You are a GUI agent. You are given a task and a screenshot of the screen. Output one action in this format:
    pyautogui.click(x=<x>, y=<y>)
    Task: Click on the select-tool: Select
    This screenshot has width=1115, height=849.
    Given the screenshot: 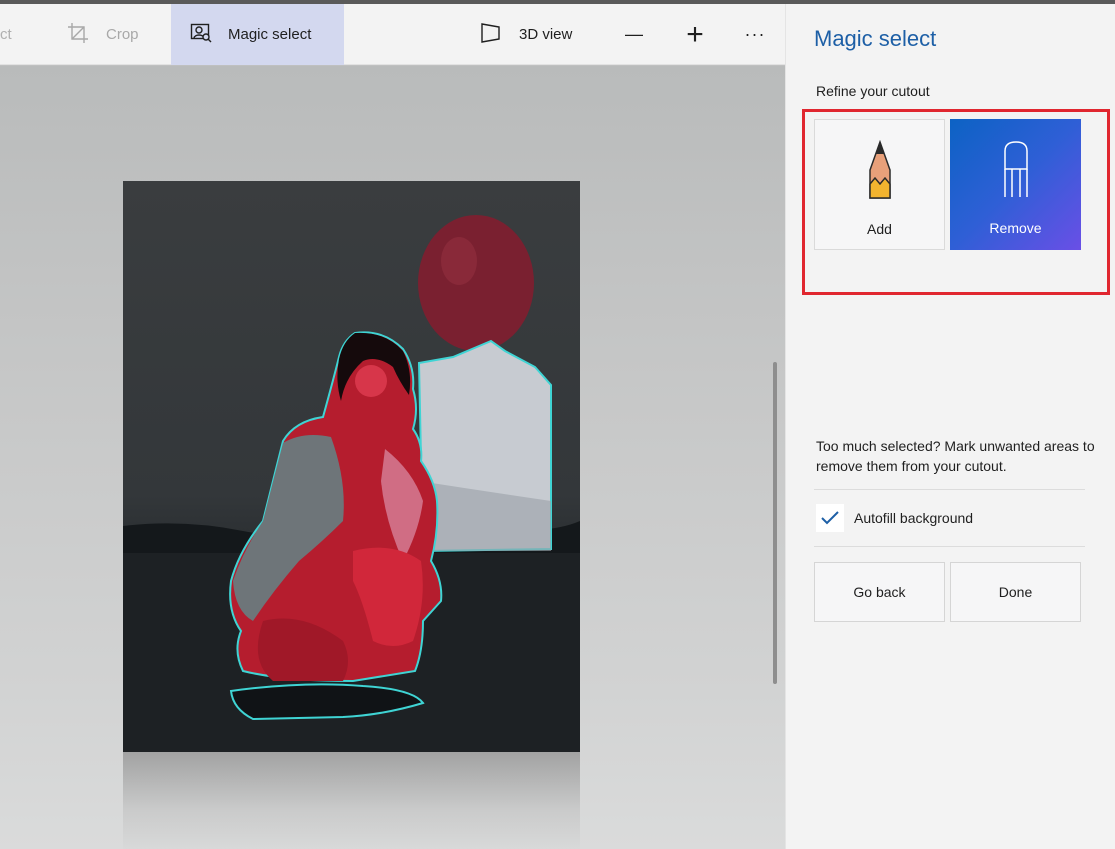 What is the action you would take?
    pyautogui.click(x=14, y=34)
    